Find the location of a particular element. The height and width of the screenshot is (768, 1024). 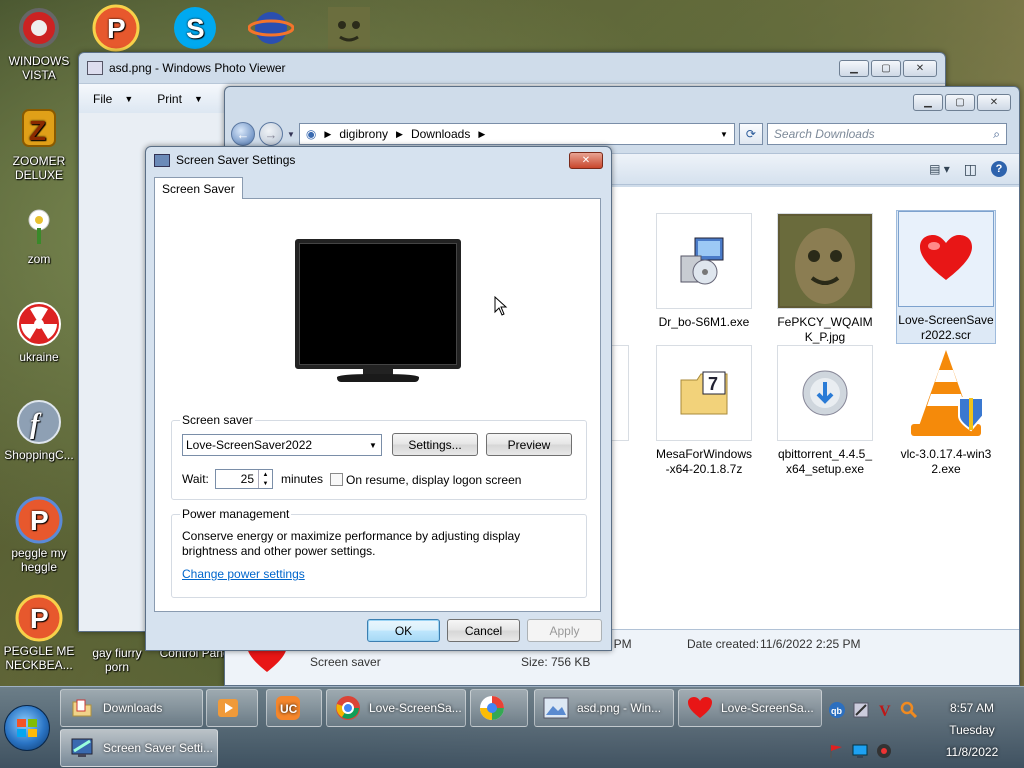

refresh-button: ⟳ is located at coordinates (750, 134).